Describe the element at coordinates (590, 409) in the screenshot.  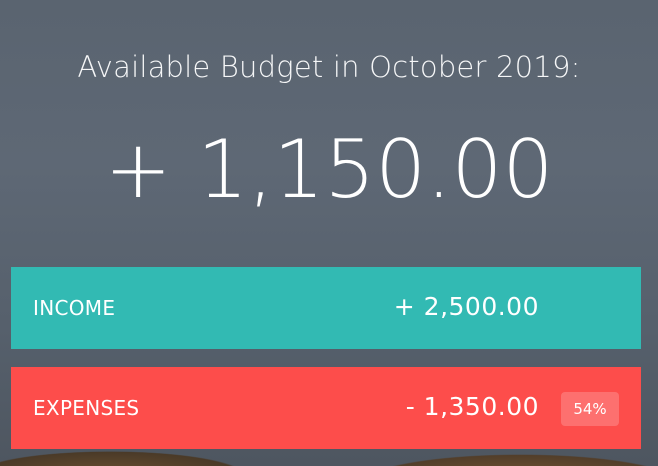
I see `expenses-percentage-badge: 54%` at that location.